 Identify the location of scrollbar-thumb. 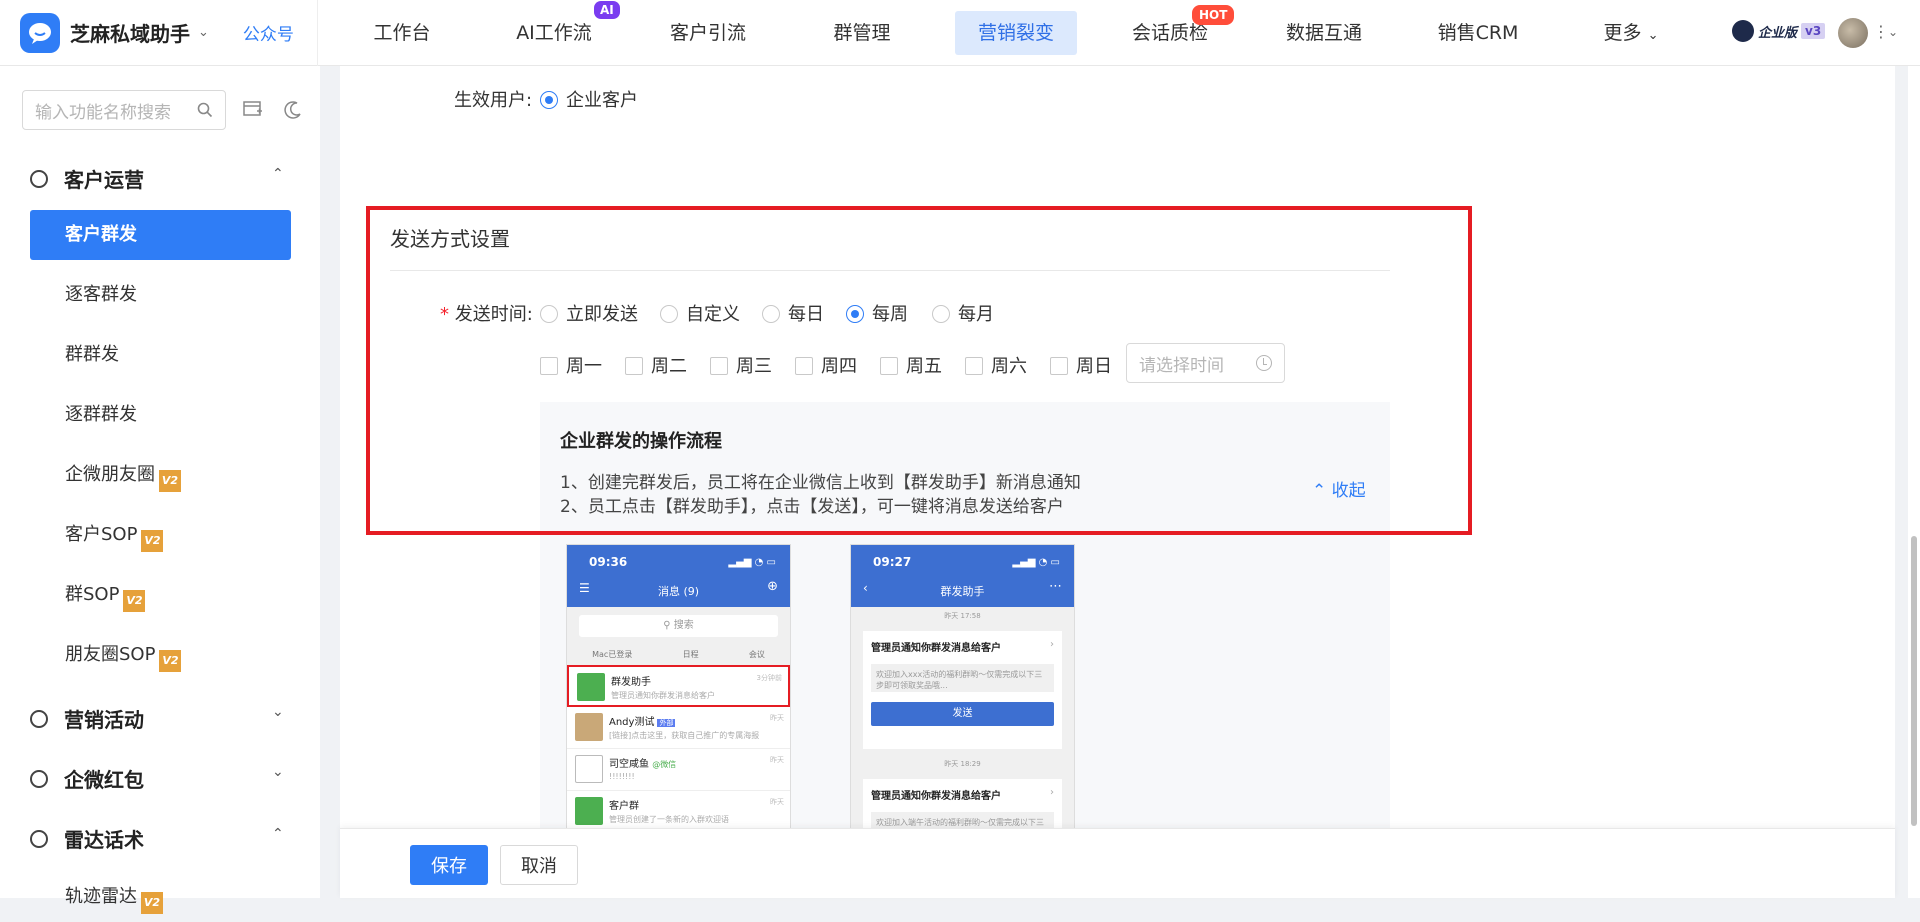
(1914, 681).